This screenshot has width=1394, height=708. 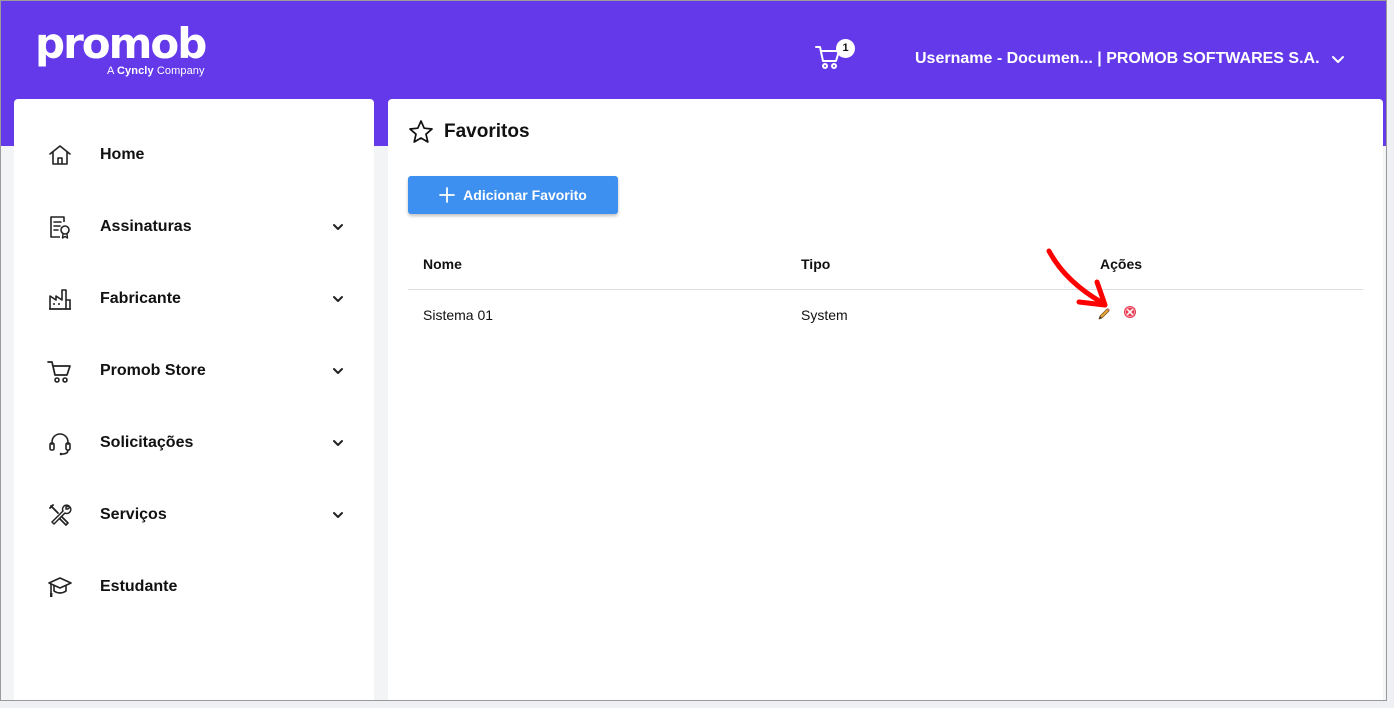 What do you see at coordinates (447, 195) in the screenshot?
I see `plus-icon` at bounding box center [447, 195].